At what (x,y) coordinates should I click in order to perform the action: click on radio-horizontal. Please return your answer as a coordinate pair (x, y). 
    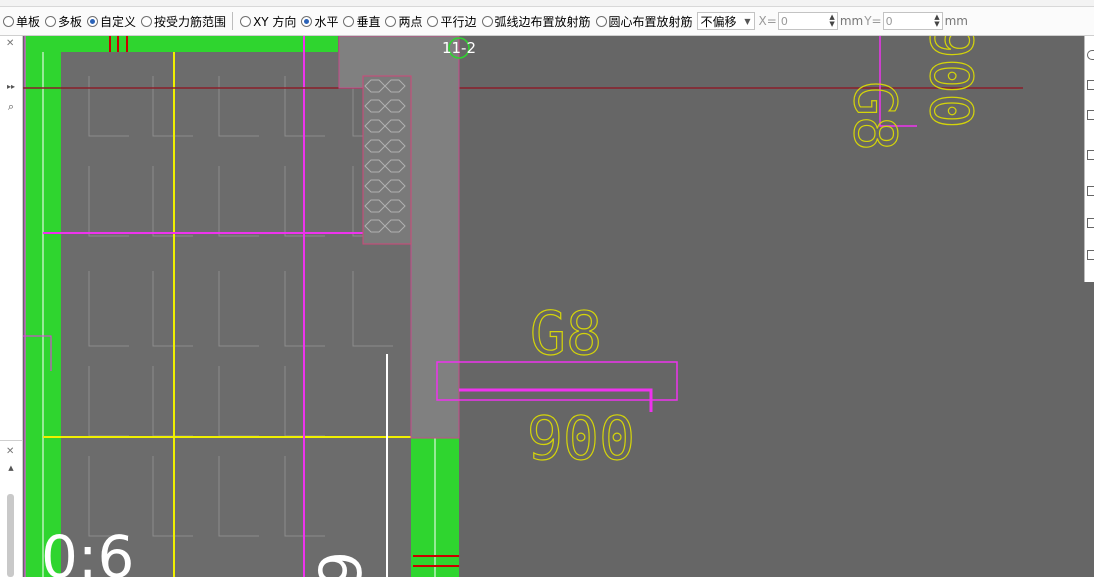
    Looking at the image, I should click on (307, 21).